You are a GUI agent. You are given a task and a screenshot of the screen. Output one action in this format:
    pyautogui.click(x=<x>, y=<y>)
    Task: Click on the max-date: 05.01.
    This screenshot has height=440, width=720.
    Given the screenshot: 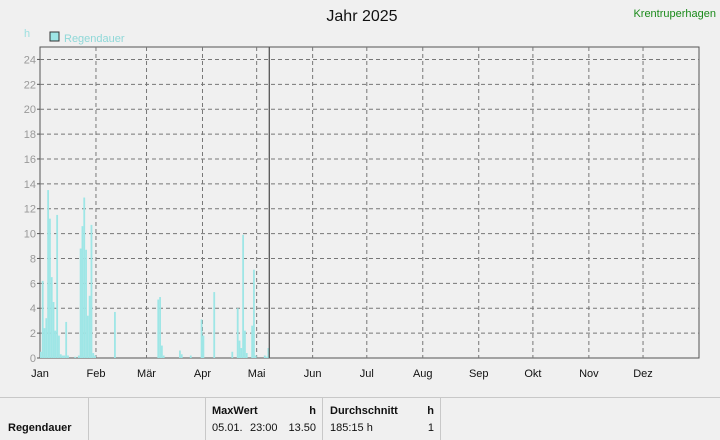 What is the action you would take?
    pyautogui.click(x=227, y=428)
    